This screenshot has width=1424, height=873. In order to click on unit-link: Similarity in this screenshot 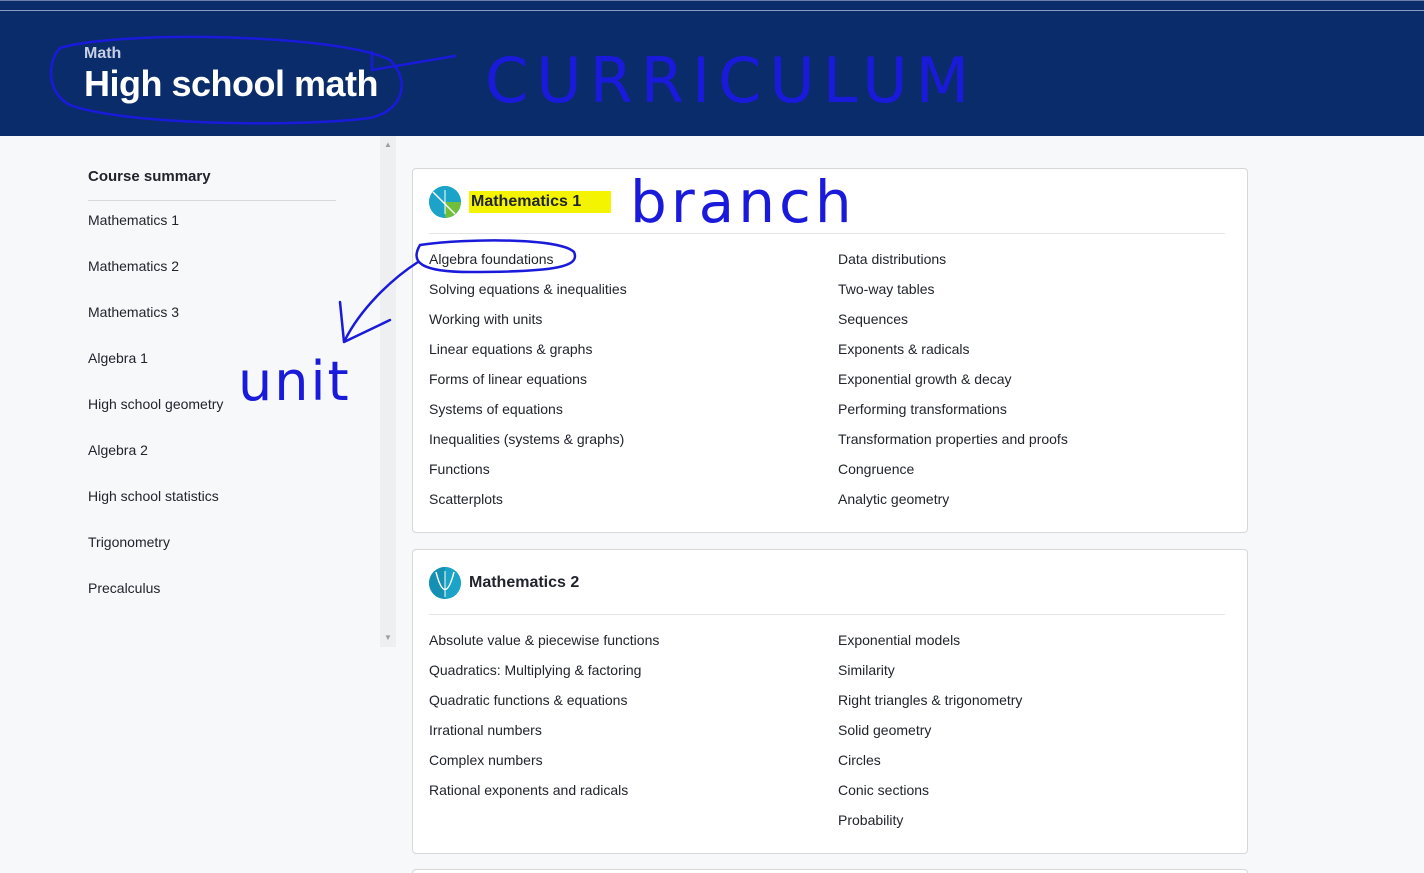, I will do `click(866, 670)`.